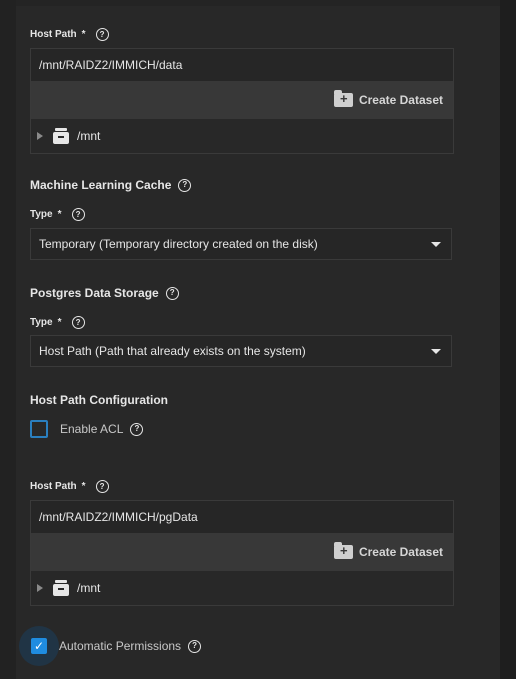 The height and width of the screenshot is (679, 516). Describe the element at coordinates (39, 429) in the screenshot. I see `enable-acl-checkbox` at that location.